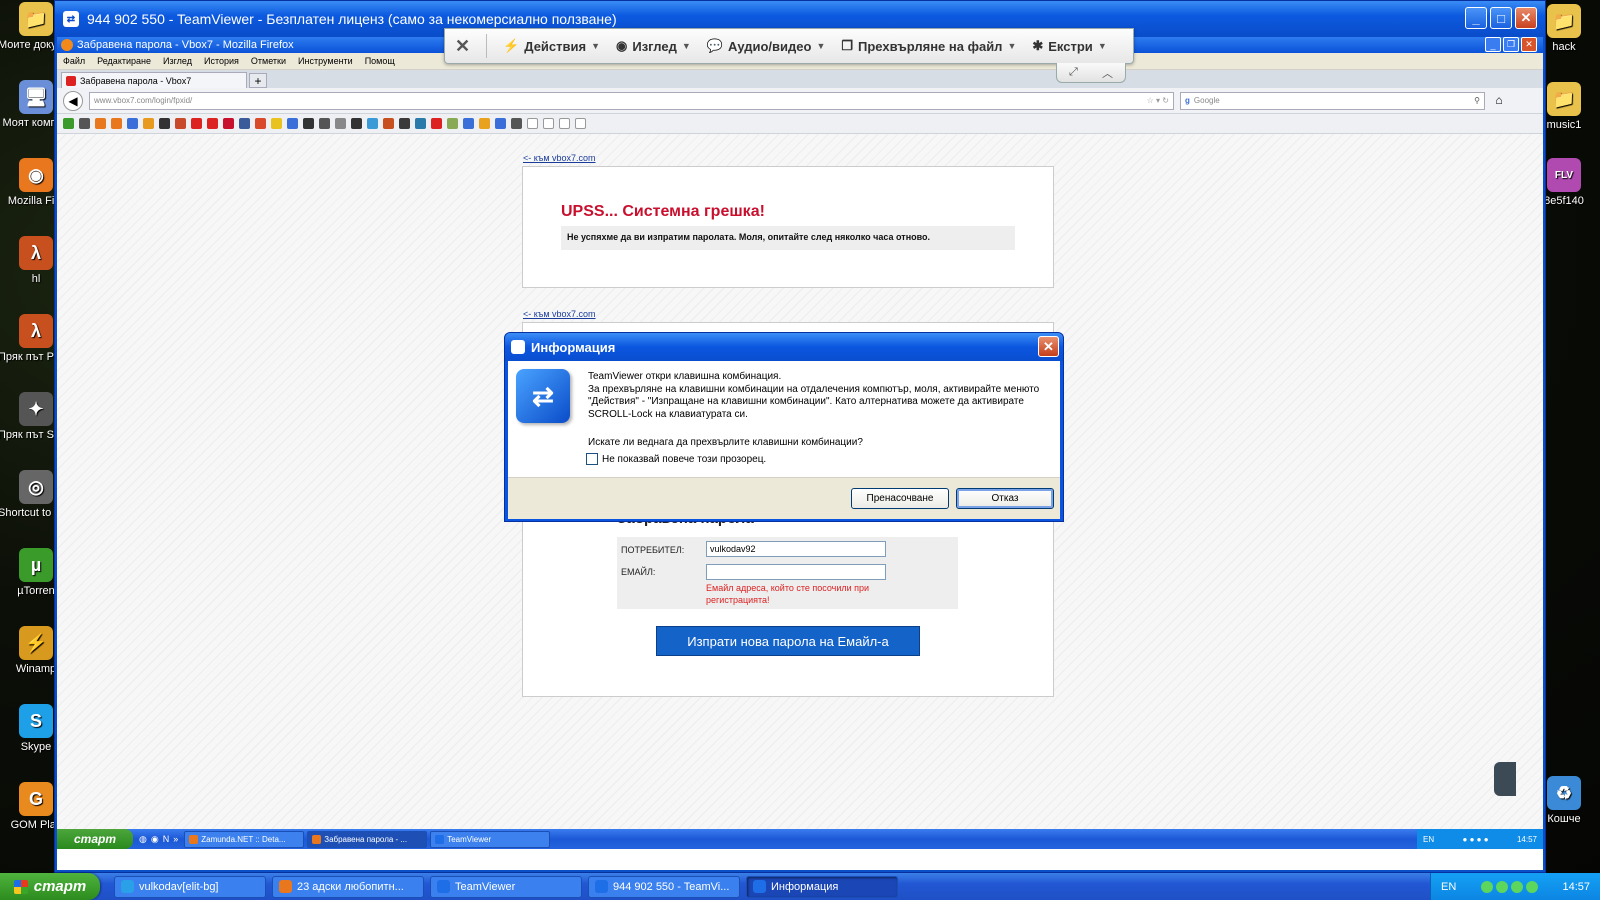  I want to click on firefox-restore-icon: ❐, so click(1511, 44).